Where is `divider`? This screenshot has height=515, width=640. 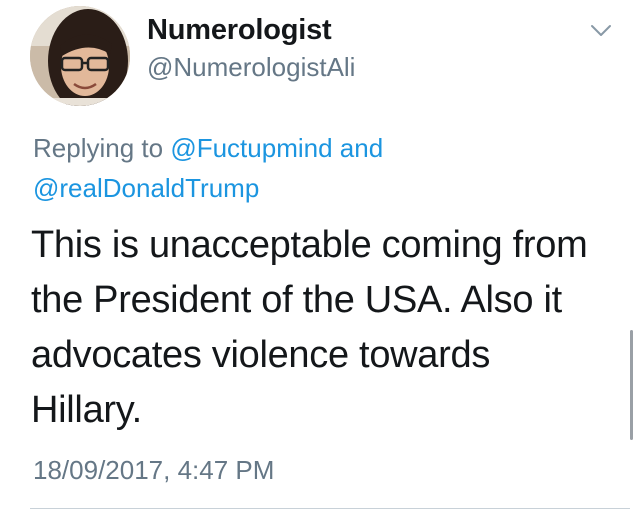 divider is located at coordinates (330, 508).